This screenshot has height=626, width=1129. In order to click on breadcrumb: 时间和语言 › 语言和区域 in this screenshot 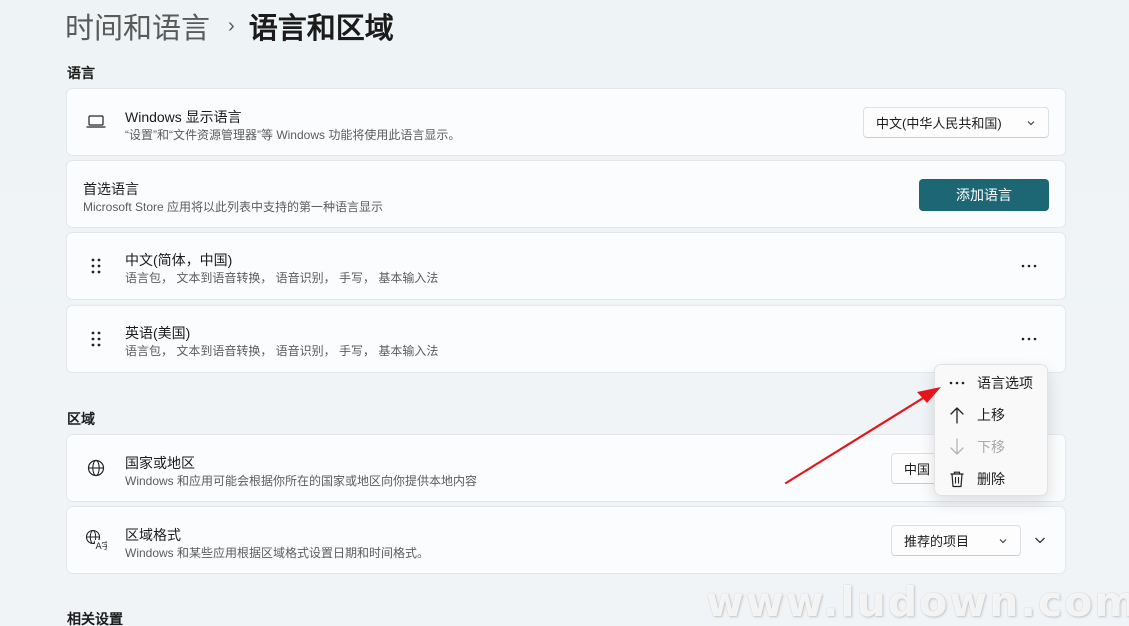, I will do `click(229, 26)`.